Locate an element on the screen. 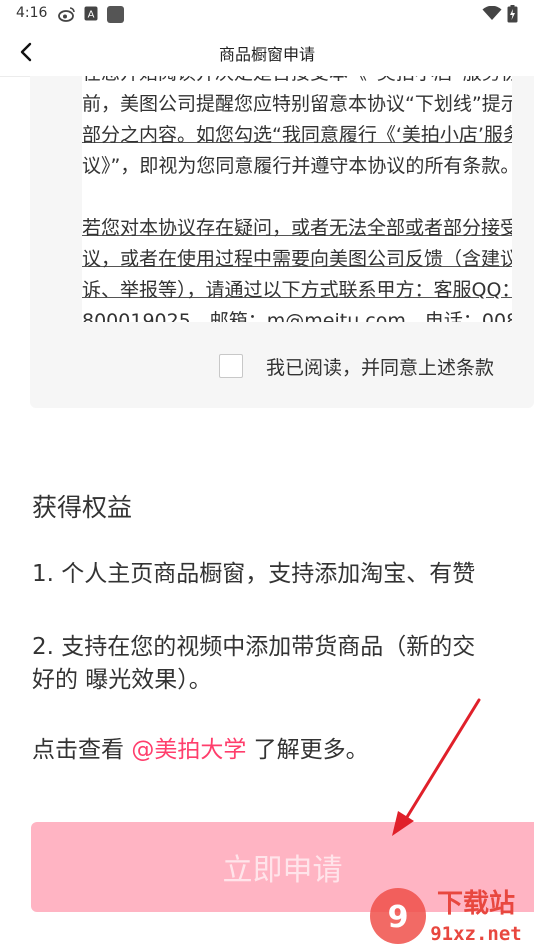 The height and width of the screenshot is (950, 534). watermark-logo-icon: 9 下载站 91xz.net is located at coordinates (446, 916).